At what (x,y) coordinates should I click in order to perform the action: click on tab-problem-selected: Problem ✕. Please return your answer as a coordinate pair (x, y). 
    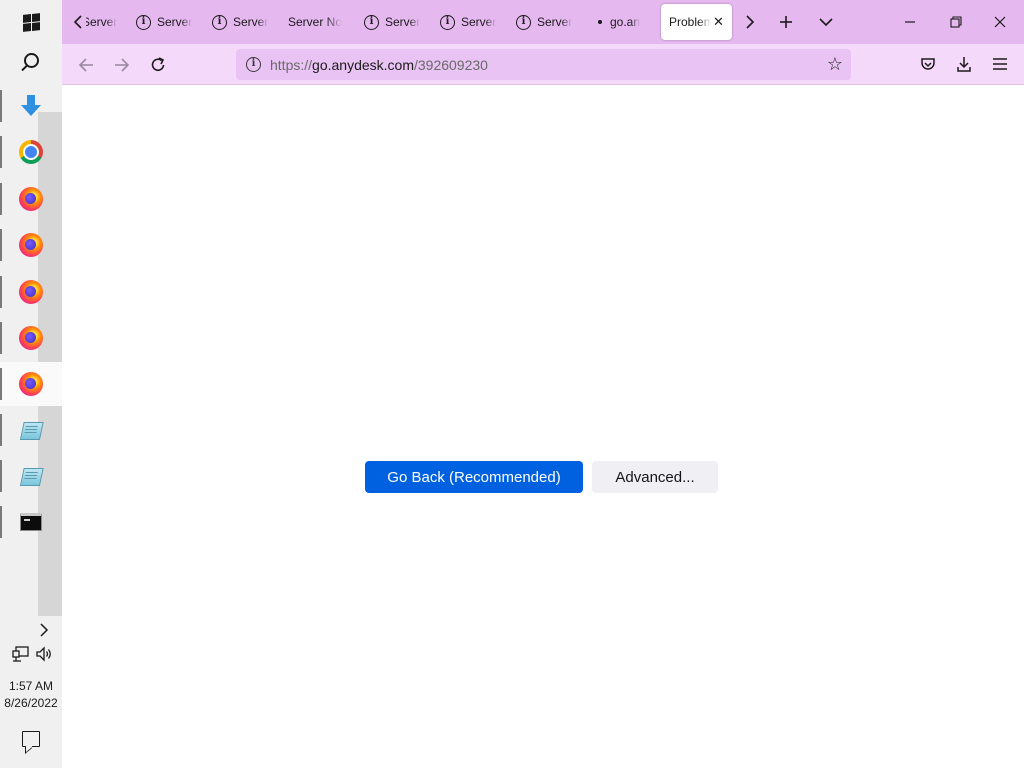
    Looking at the image, I should click on (696, 22).